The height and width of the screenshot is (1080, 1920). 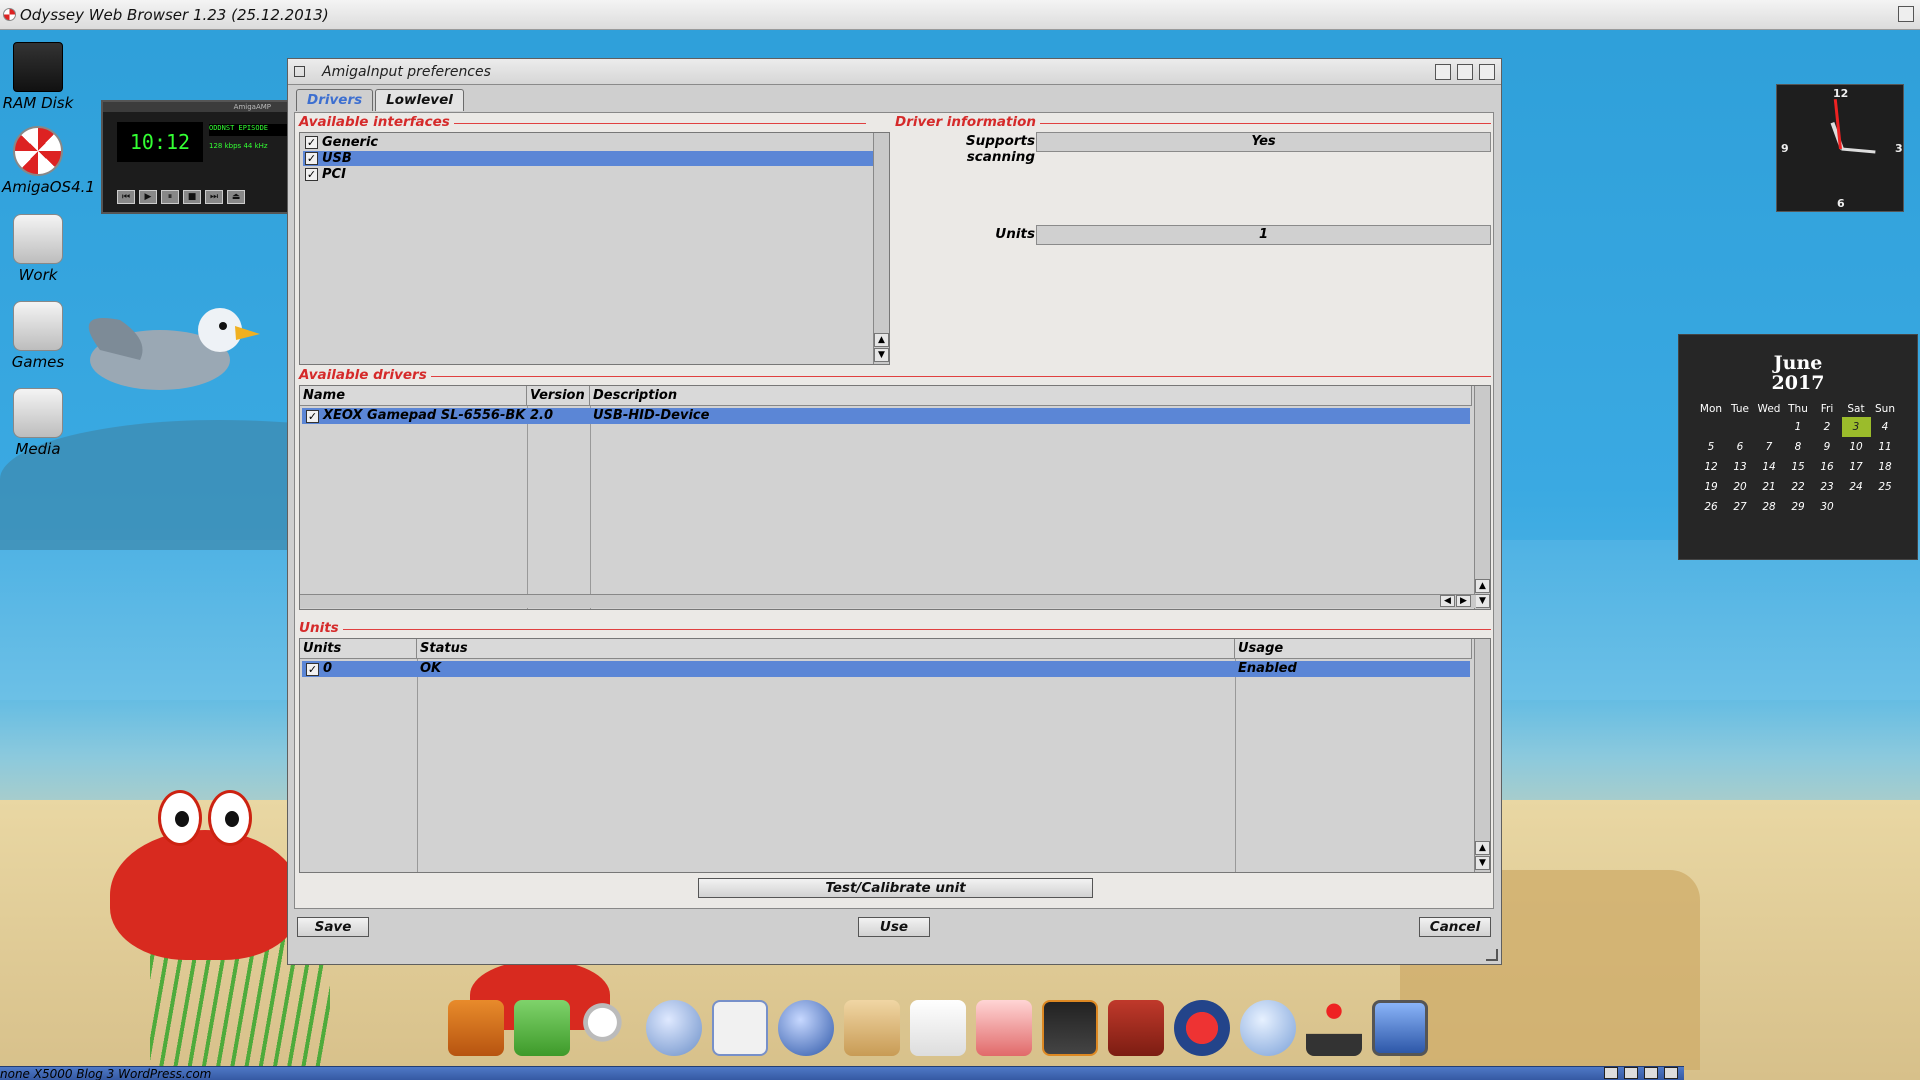 I want to click on calendar-day: 3, so click(x=1856, y=427).